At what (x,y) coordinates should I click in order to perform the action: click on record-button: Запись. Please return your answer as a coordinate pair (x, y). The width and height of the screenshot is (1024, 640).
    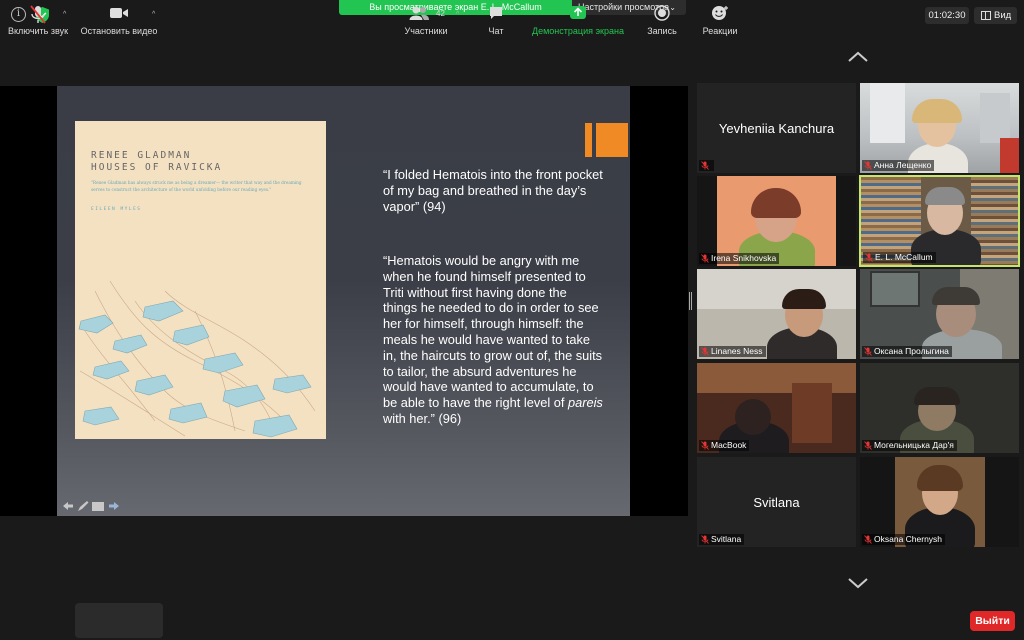
    Looking at the image, I should click on (662, 20).